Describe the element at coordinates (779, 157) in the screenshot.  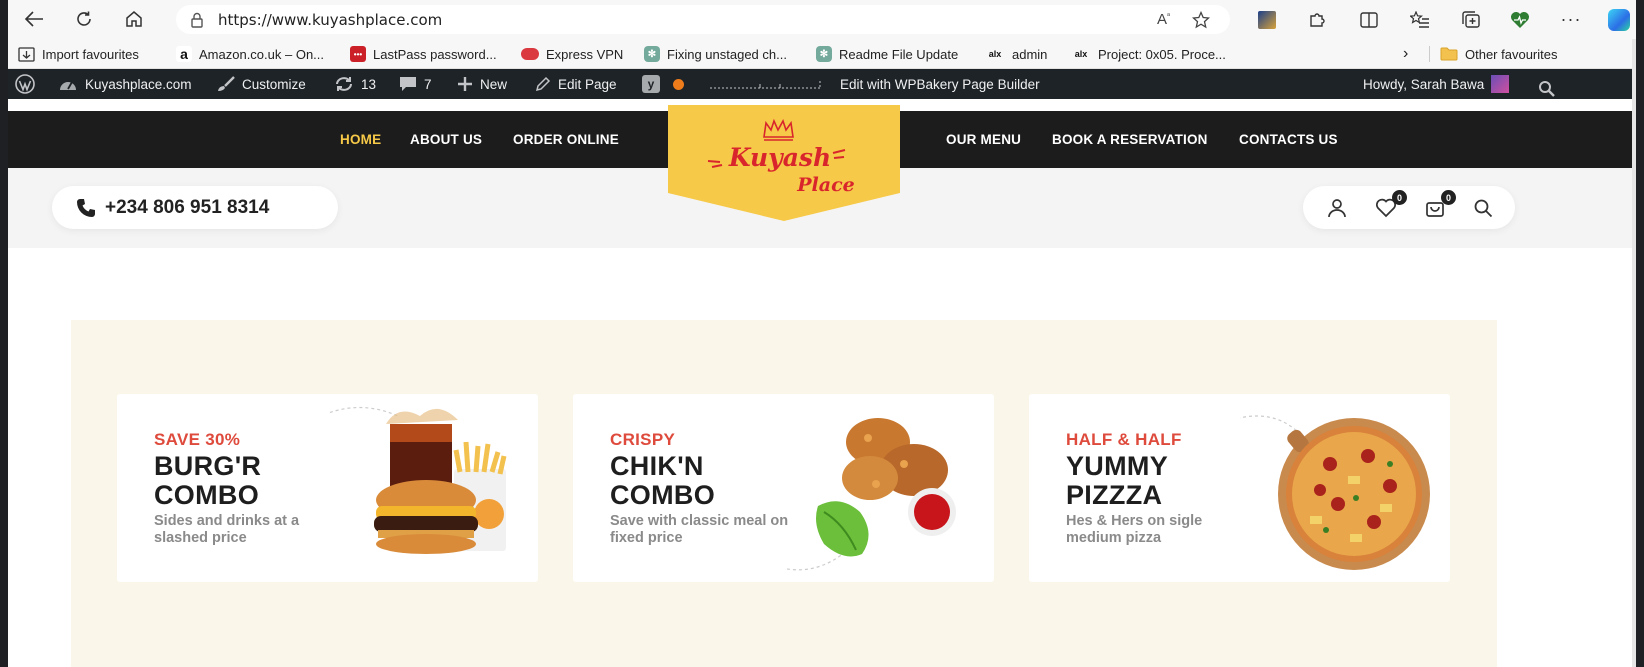
I see `logo-text-kuyash: Kuyash` at that location.